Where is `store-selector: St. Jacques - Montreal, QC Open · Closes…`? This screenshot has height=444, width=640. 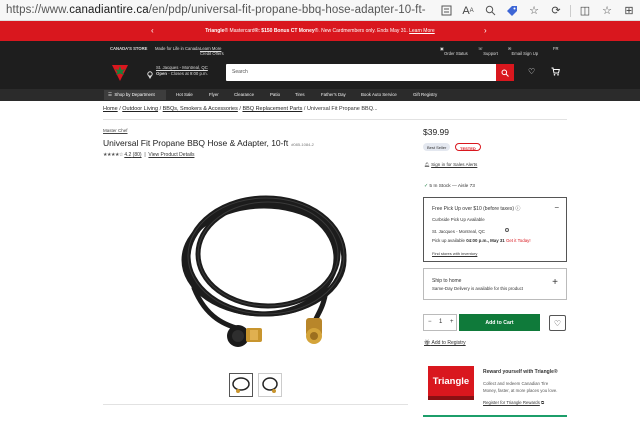 store-selector: St. Jacques - Montreal, QC Open · Closes… is located at coordinates (194, 71).